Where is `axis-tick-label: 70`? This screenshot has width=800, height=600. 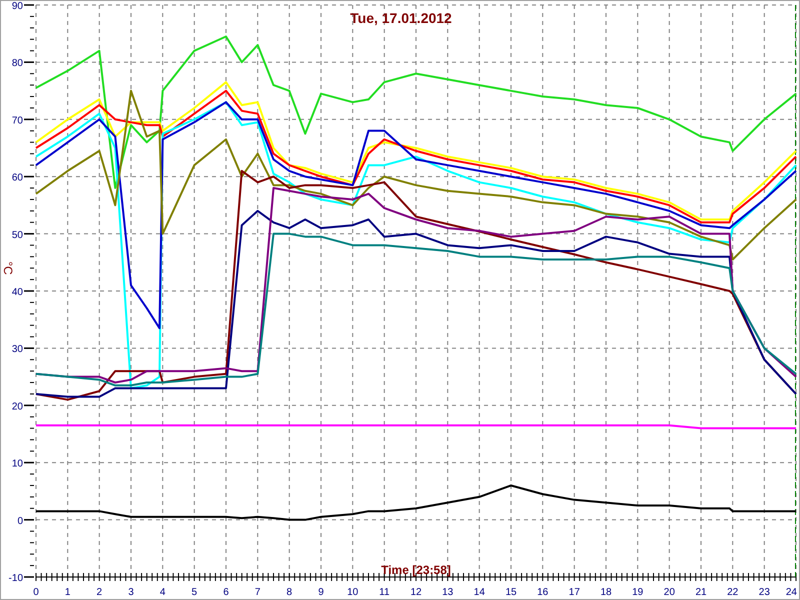 axis-tick-label: 70 is located at coordinates (17, 120).